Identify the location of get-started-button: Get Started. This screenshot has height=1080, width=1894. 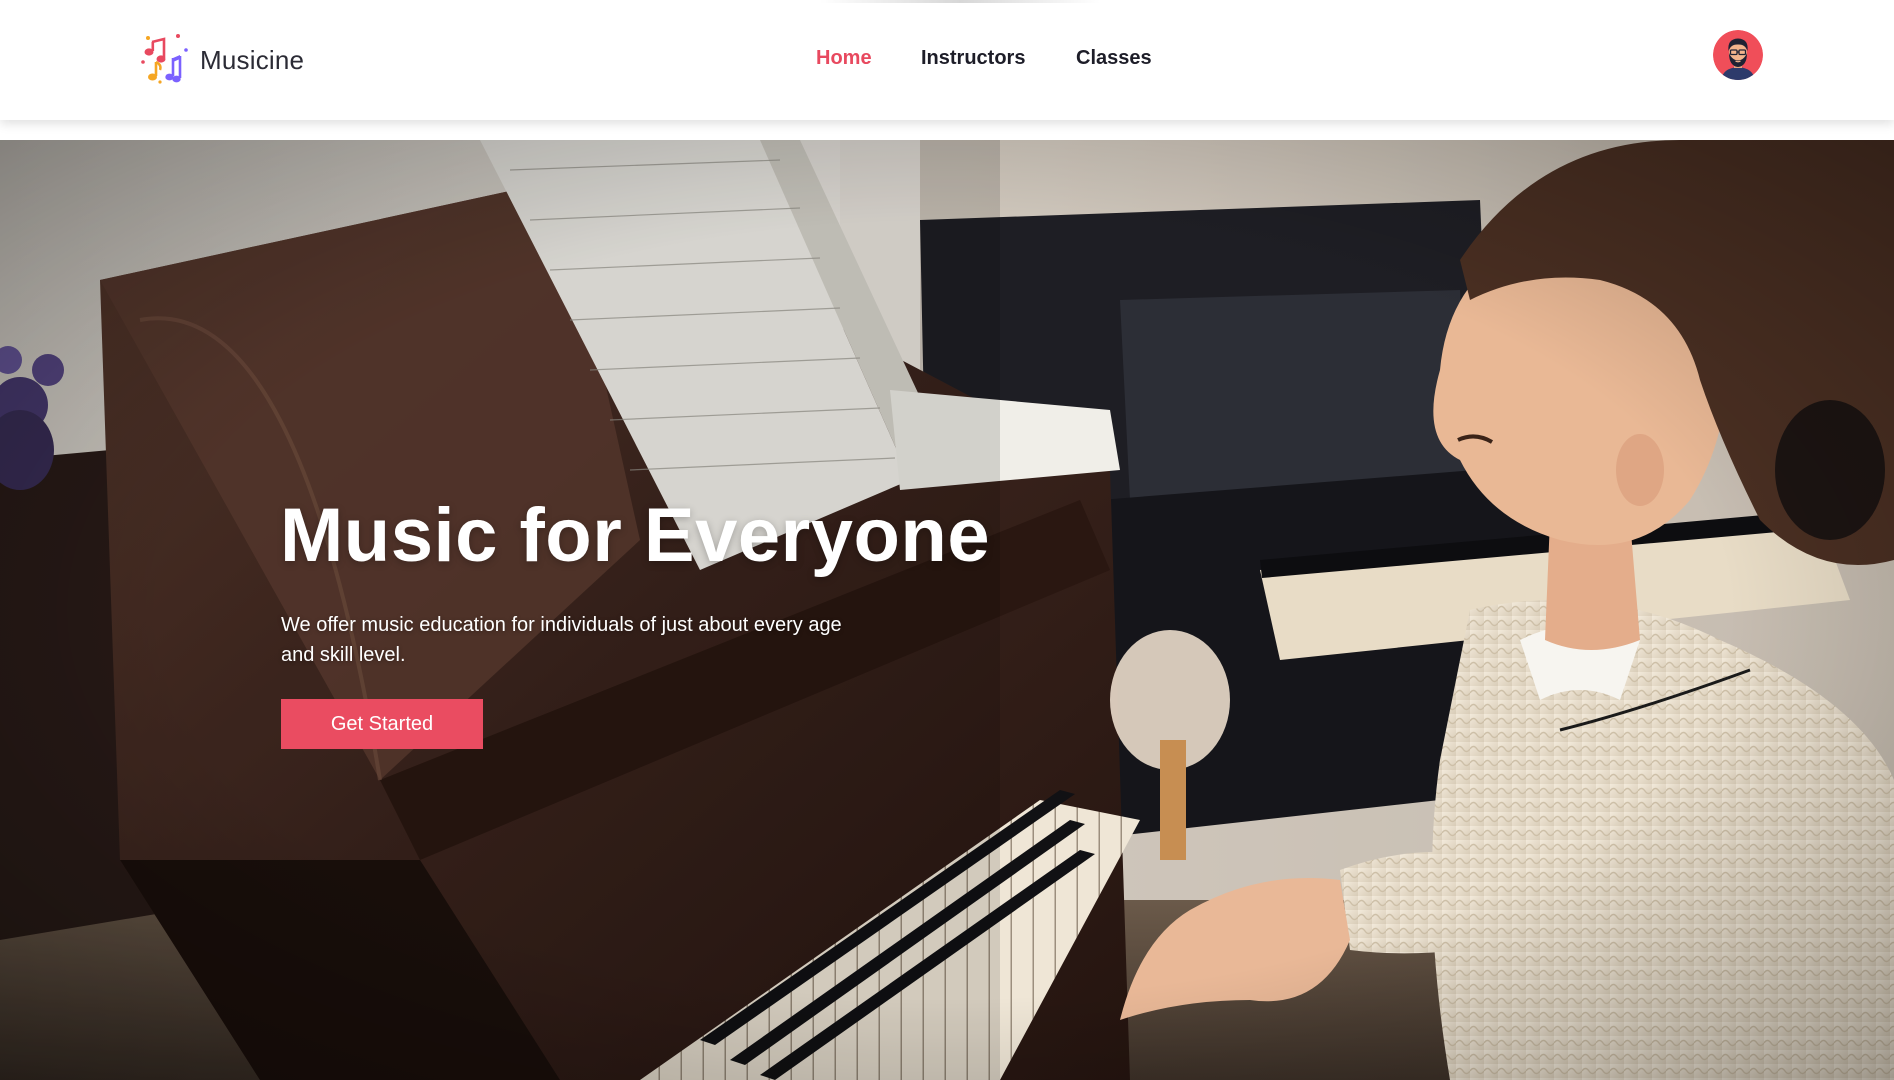
(382, 724).